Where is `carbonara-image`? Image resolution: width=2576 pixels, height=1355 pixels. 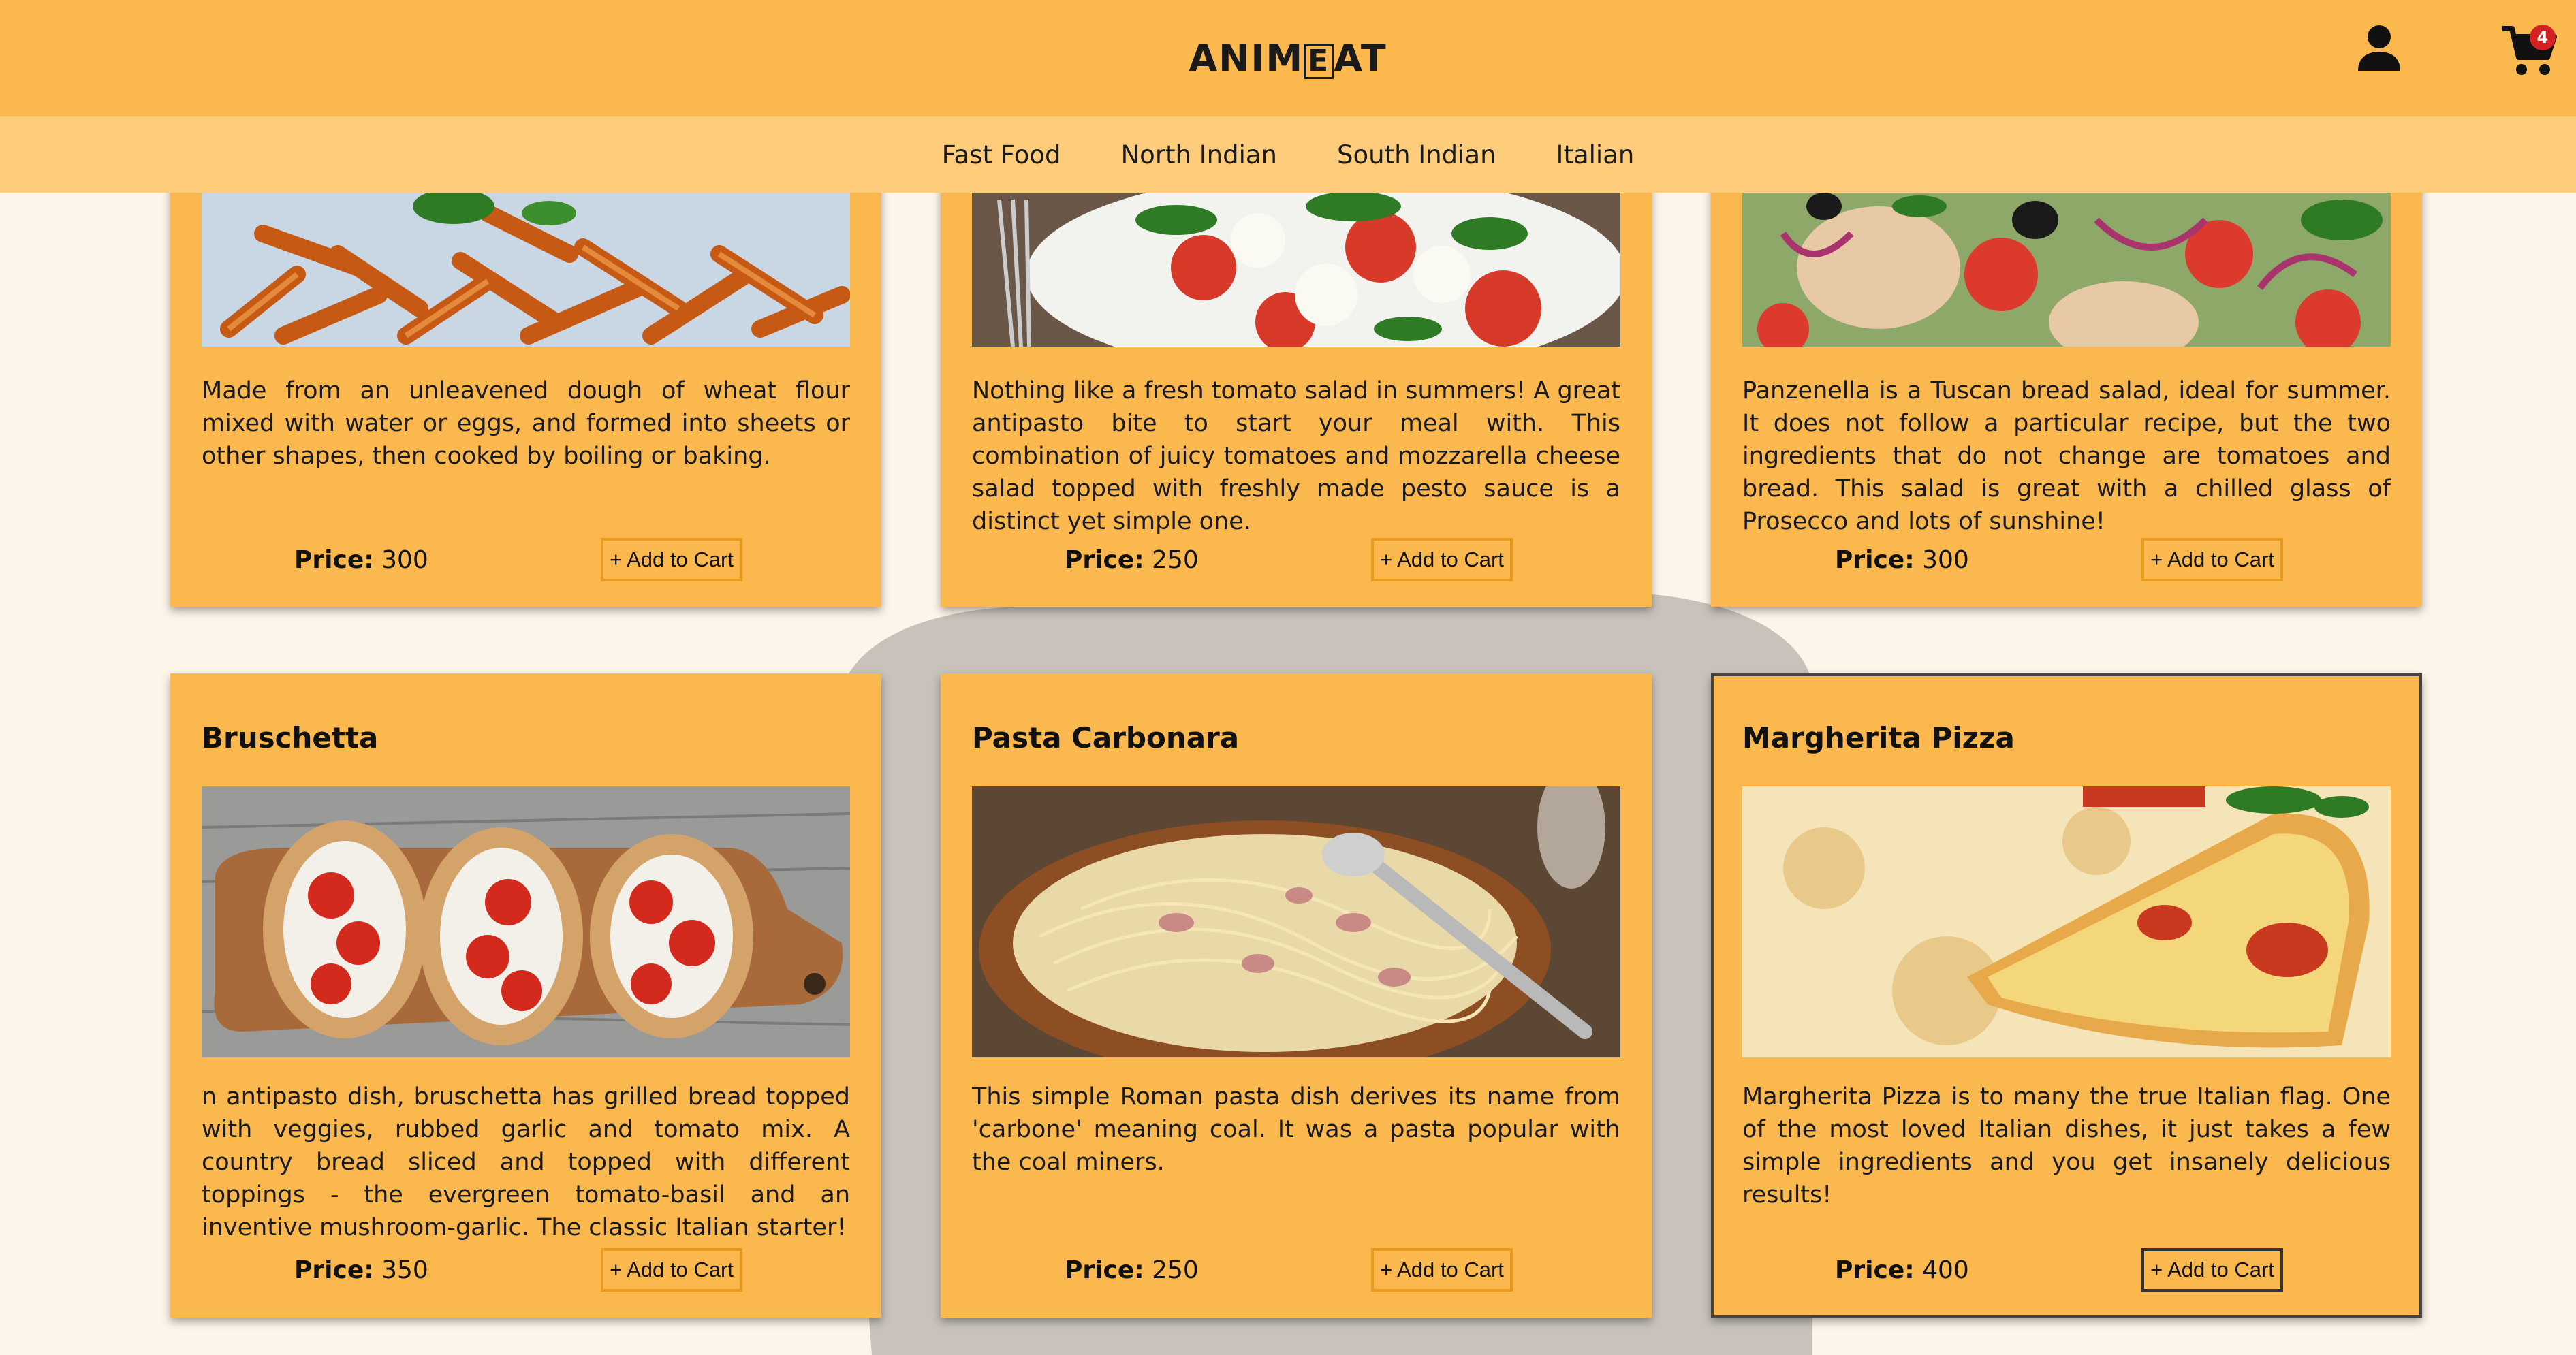
carbonara-image is located at coordinates (1296, 922).